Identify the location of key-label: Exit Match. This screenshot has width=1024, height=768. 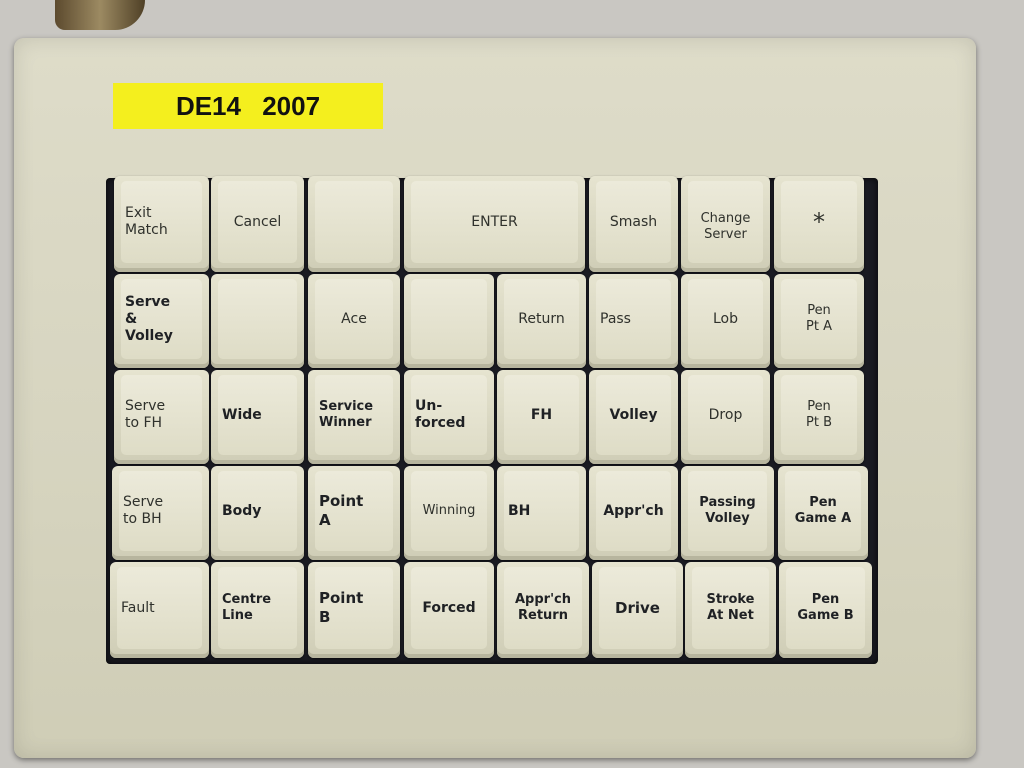
(161, 222).